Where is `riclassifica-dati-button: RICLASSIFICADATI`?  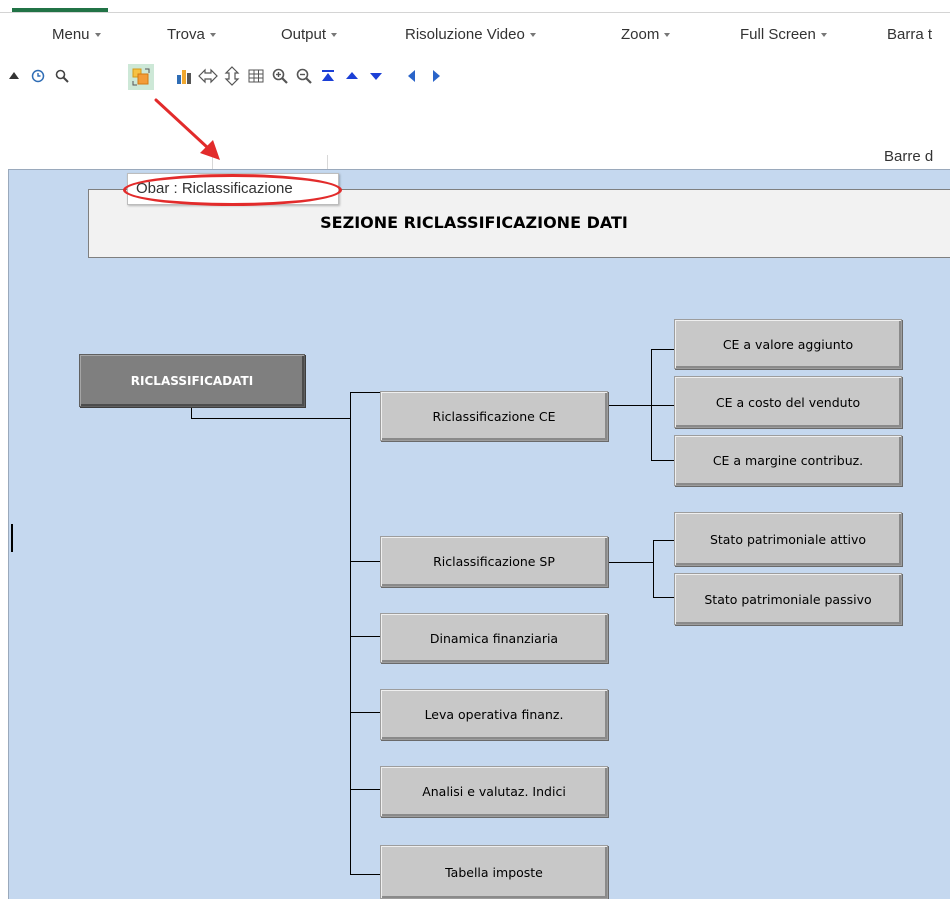 riclassifica-dati-button: RICLASSIFICADATI is located at coordinates (192, 380).